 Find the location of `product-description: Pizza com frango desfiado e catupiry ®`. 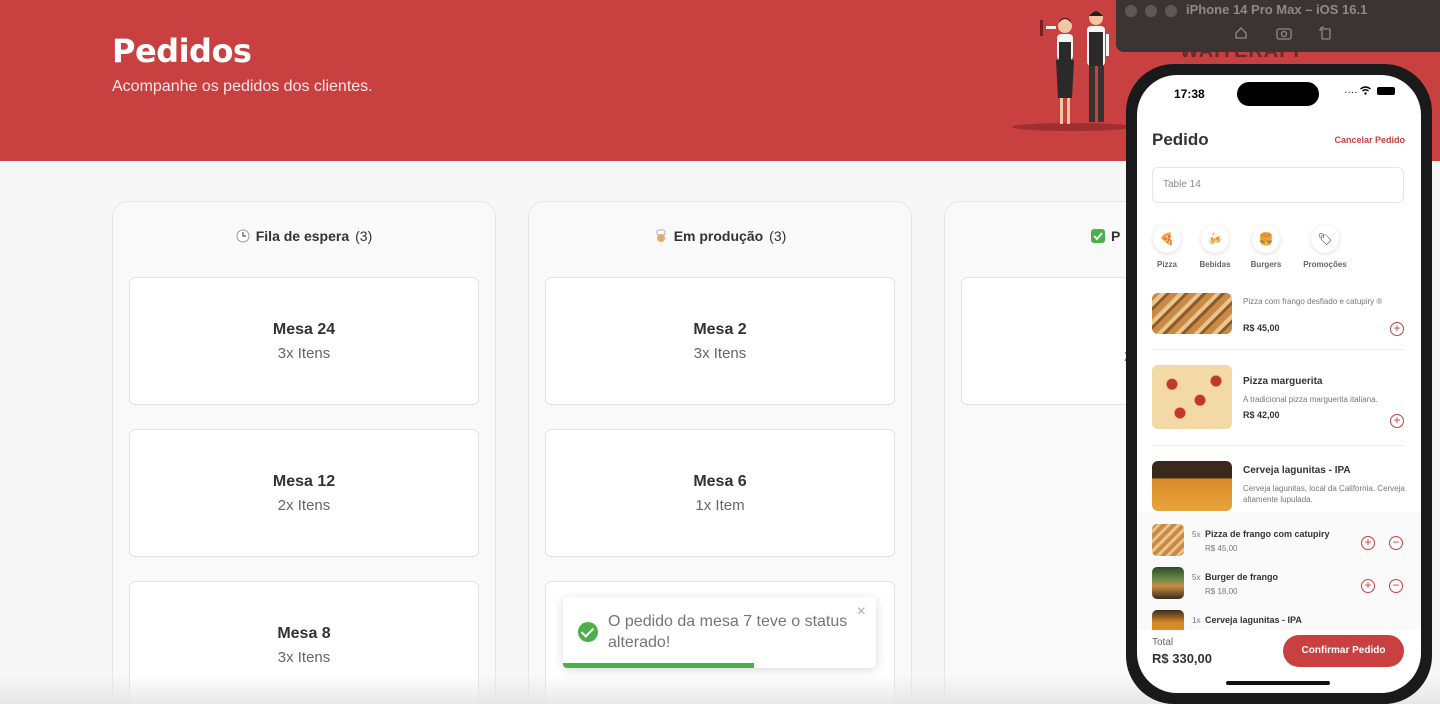

product-description: Pizza com frango desfiado e catupiry ® is located at coordinates (1313, 301).